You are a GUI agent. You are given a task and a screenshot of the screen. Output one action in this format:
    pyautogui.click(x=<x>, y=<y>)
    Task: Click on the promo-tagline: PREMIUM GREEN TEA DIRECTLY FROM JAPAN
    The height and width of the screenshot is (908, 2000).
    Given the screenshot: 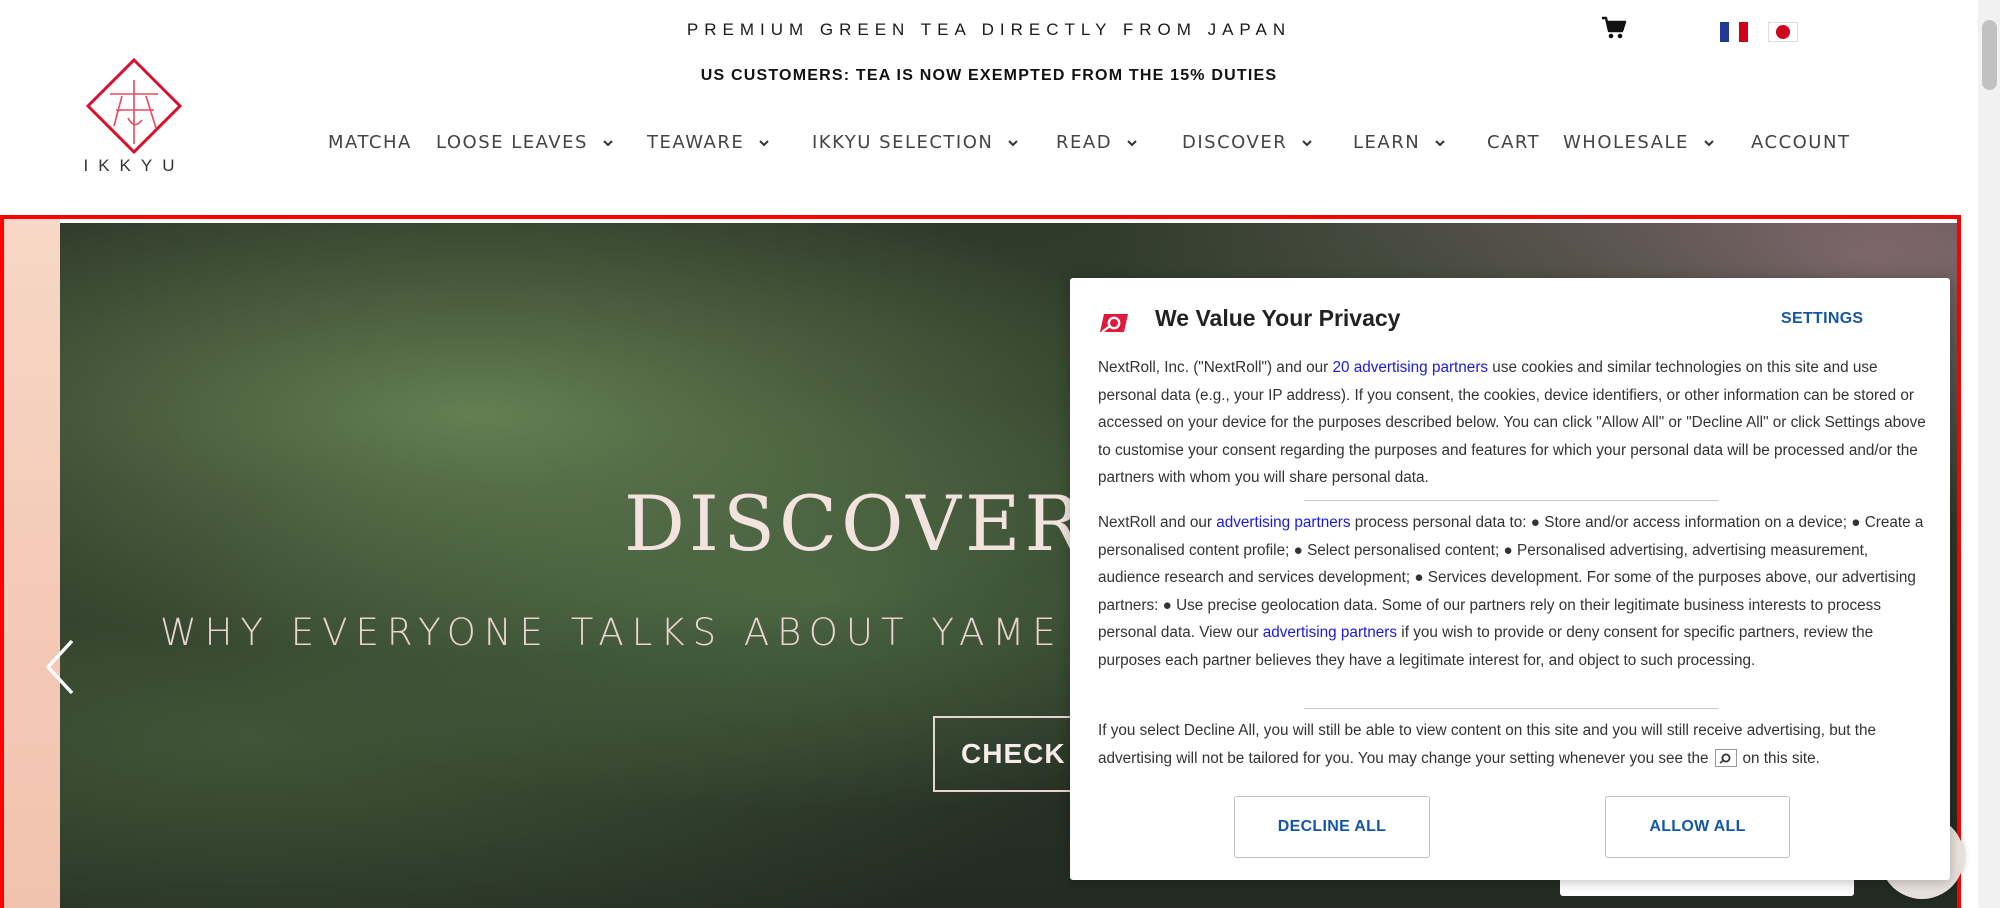 What is the action you would take?
    pyautogui.click(x=989, y=29)
    